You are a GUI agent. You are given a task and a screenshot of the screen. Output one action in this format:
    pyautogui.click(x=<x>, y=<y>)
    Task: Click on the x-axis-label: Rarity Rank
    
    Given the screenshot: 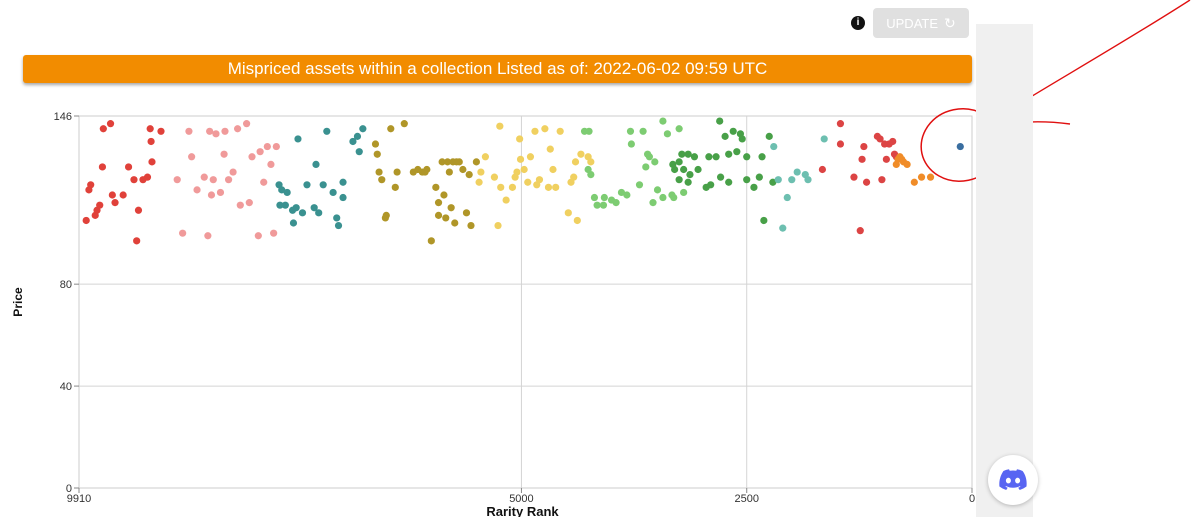 What is the action you would take?
    pyautogui.click(x=522, y=510)
    